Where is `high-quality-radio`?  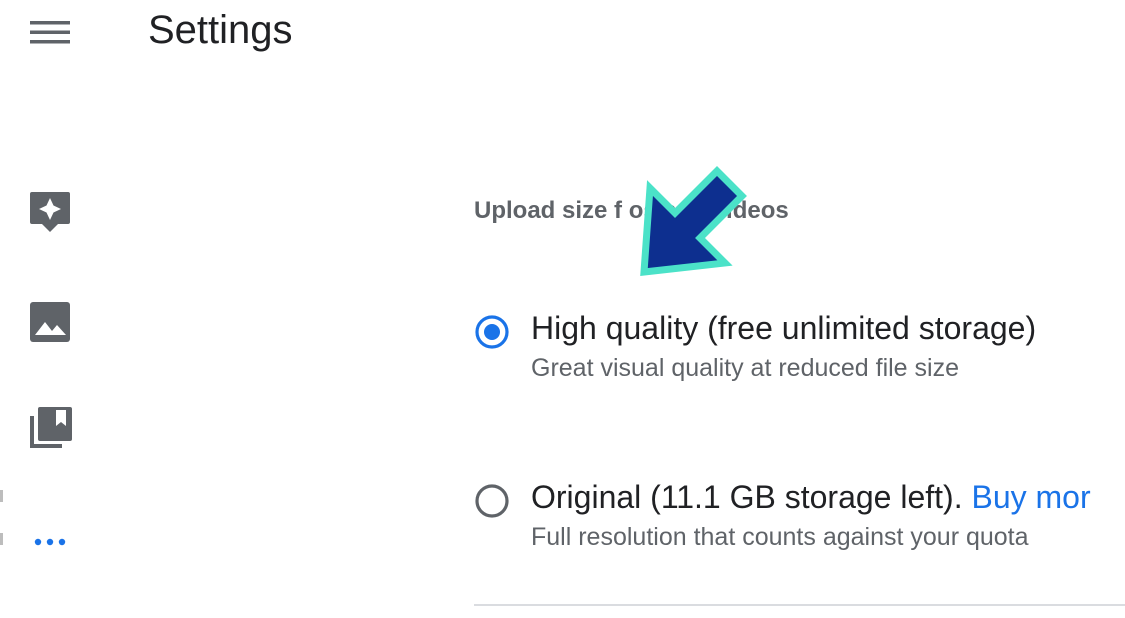 high-quality-radio is located at coordinates (492, 332).